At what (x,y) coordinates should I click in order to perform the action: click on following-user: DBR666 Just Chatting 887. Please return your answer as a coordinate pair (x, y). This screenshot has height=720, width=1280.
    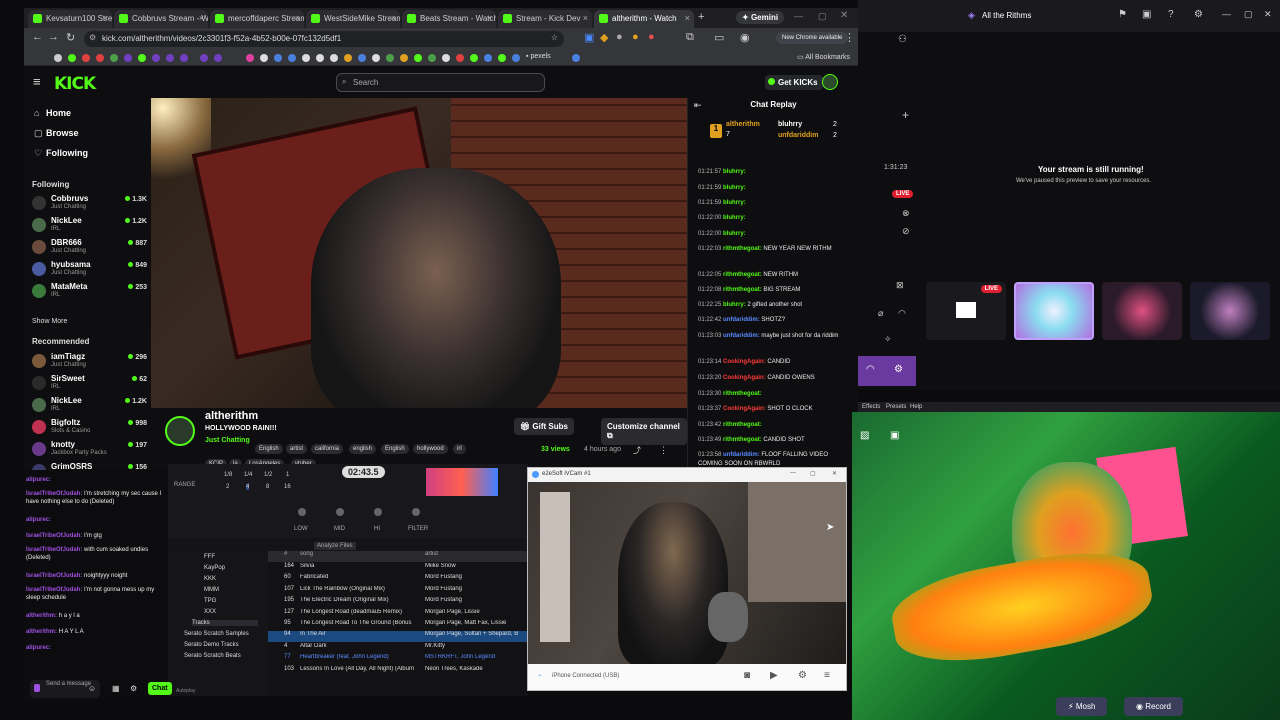
    Looking at the image, I should click on (89, 249).